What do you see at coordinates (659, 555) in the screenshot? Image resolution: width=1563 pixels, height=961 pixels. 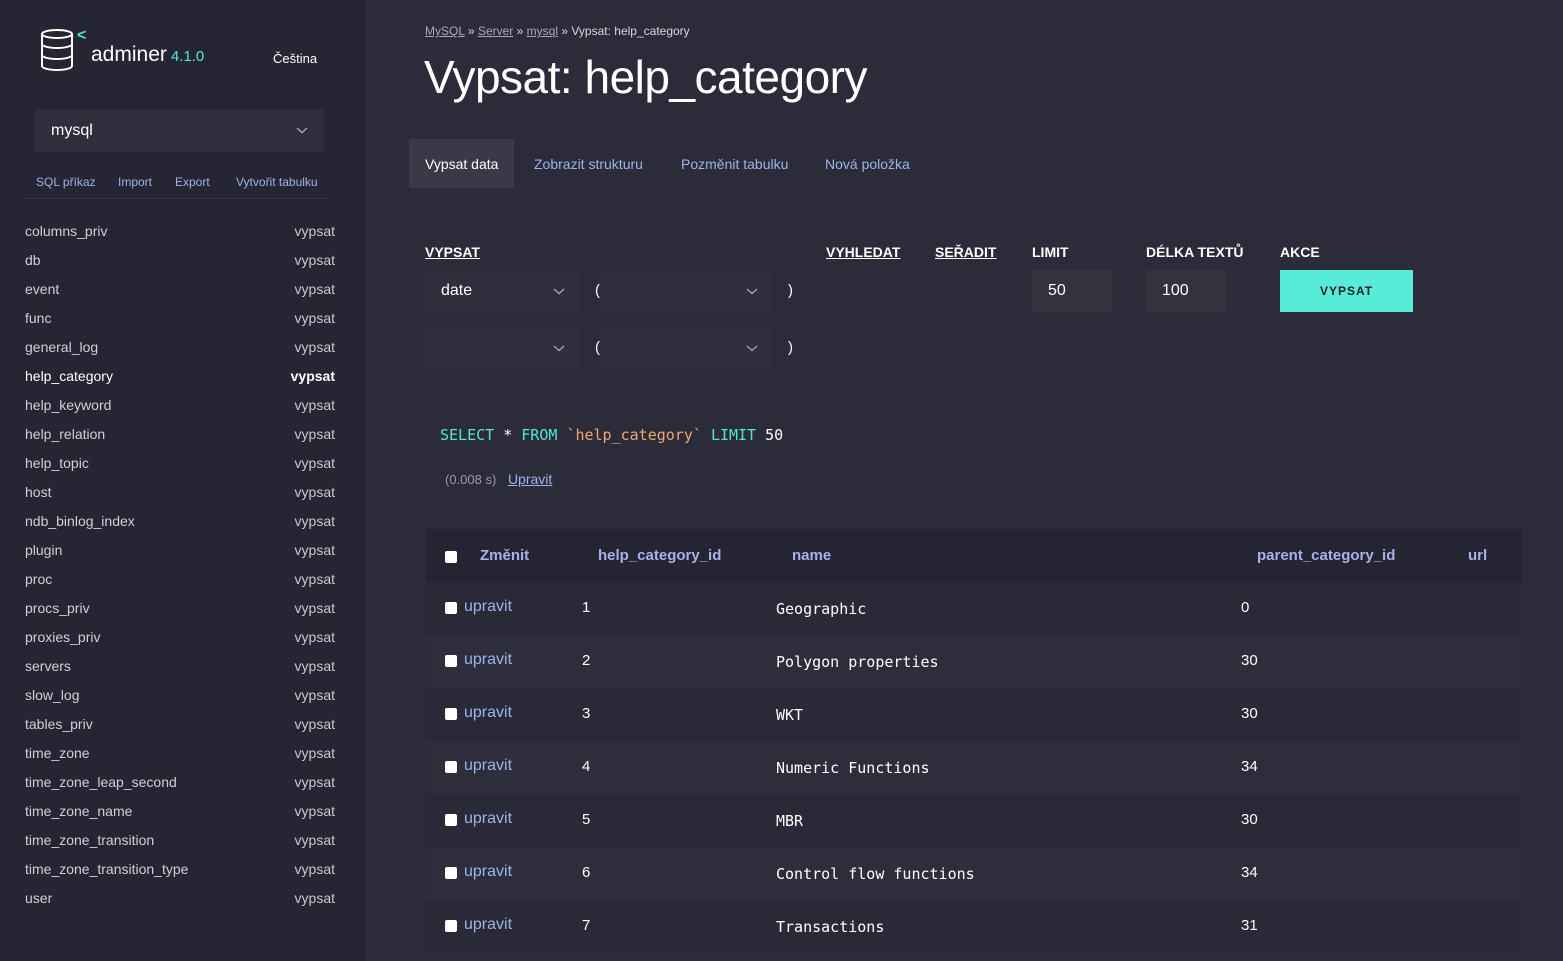 I see `column-header-help-category-id: help_category_id` at bounding box center [659, 555].